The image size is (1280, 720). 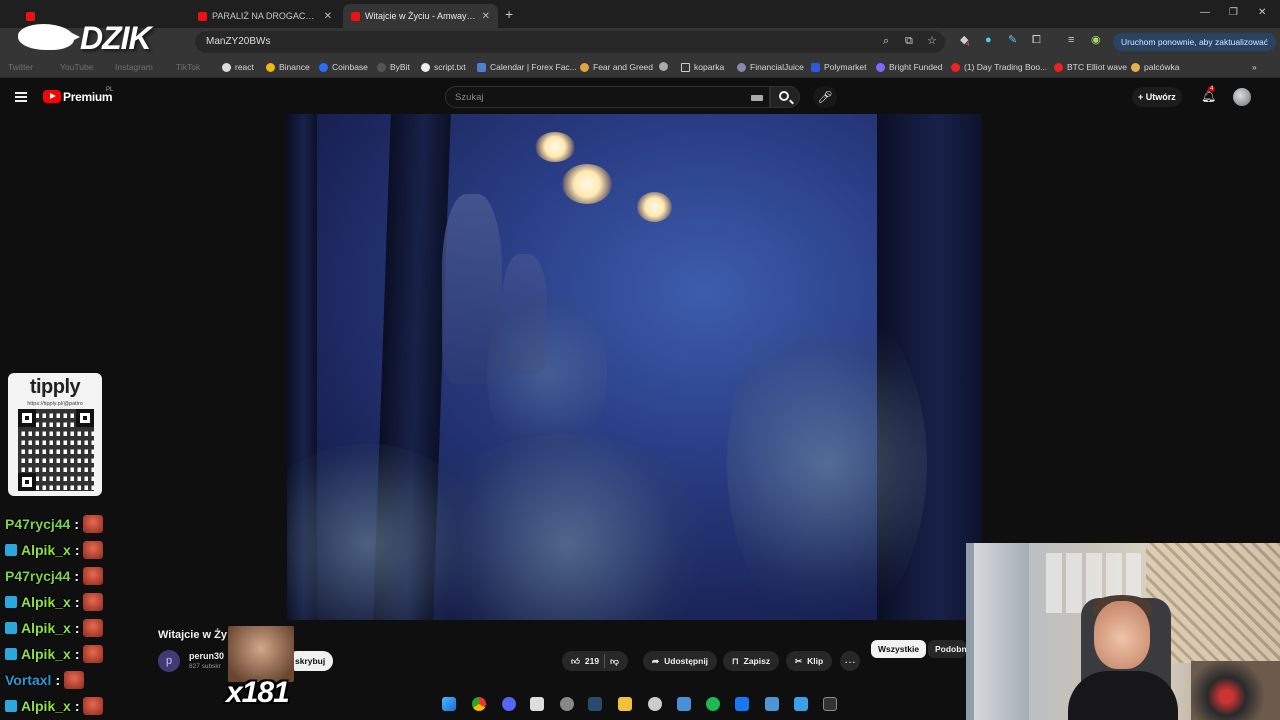 What do you see at coordinates (38, 576) in the screenshot?
I see `chat-username: P47rycj44` at bounding box center [38, 576].